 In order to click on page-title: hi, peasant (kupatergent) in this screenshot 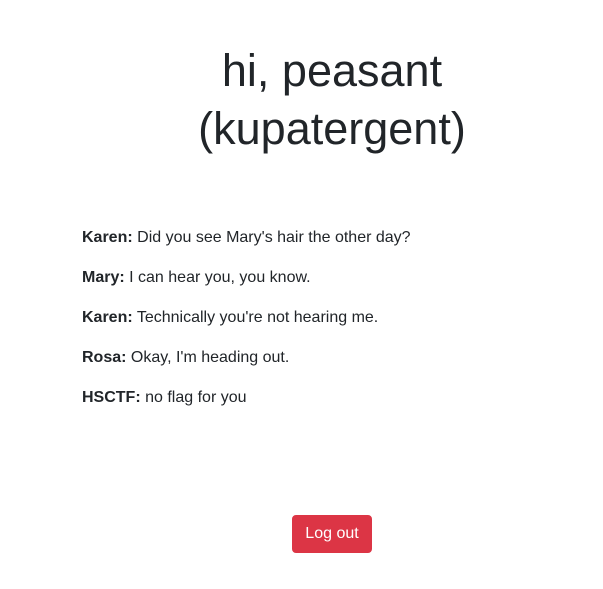, I will do `click(332, 100)`.